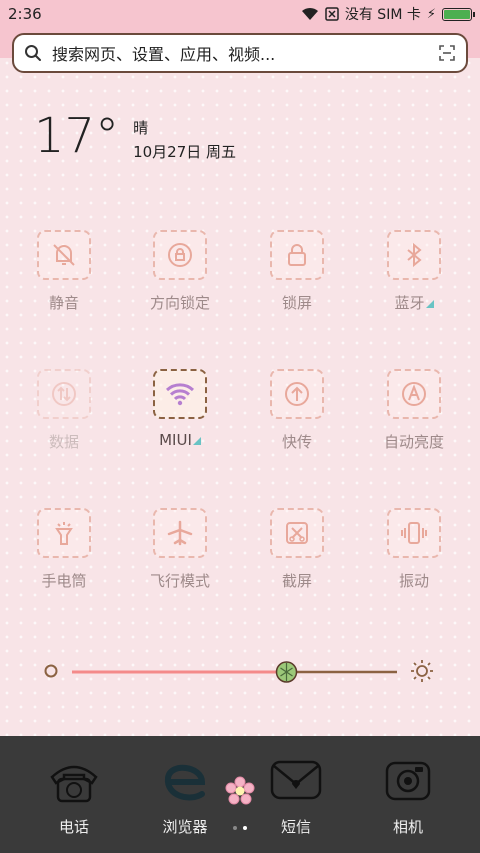 This screenshot has width=480, height=853. What do you see at coordinates (296, 303) in the screenshot?
I see `tile-label: 锁屏` at bounding box center [296, 303].